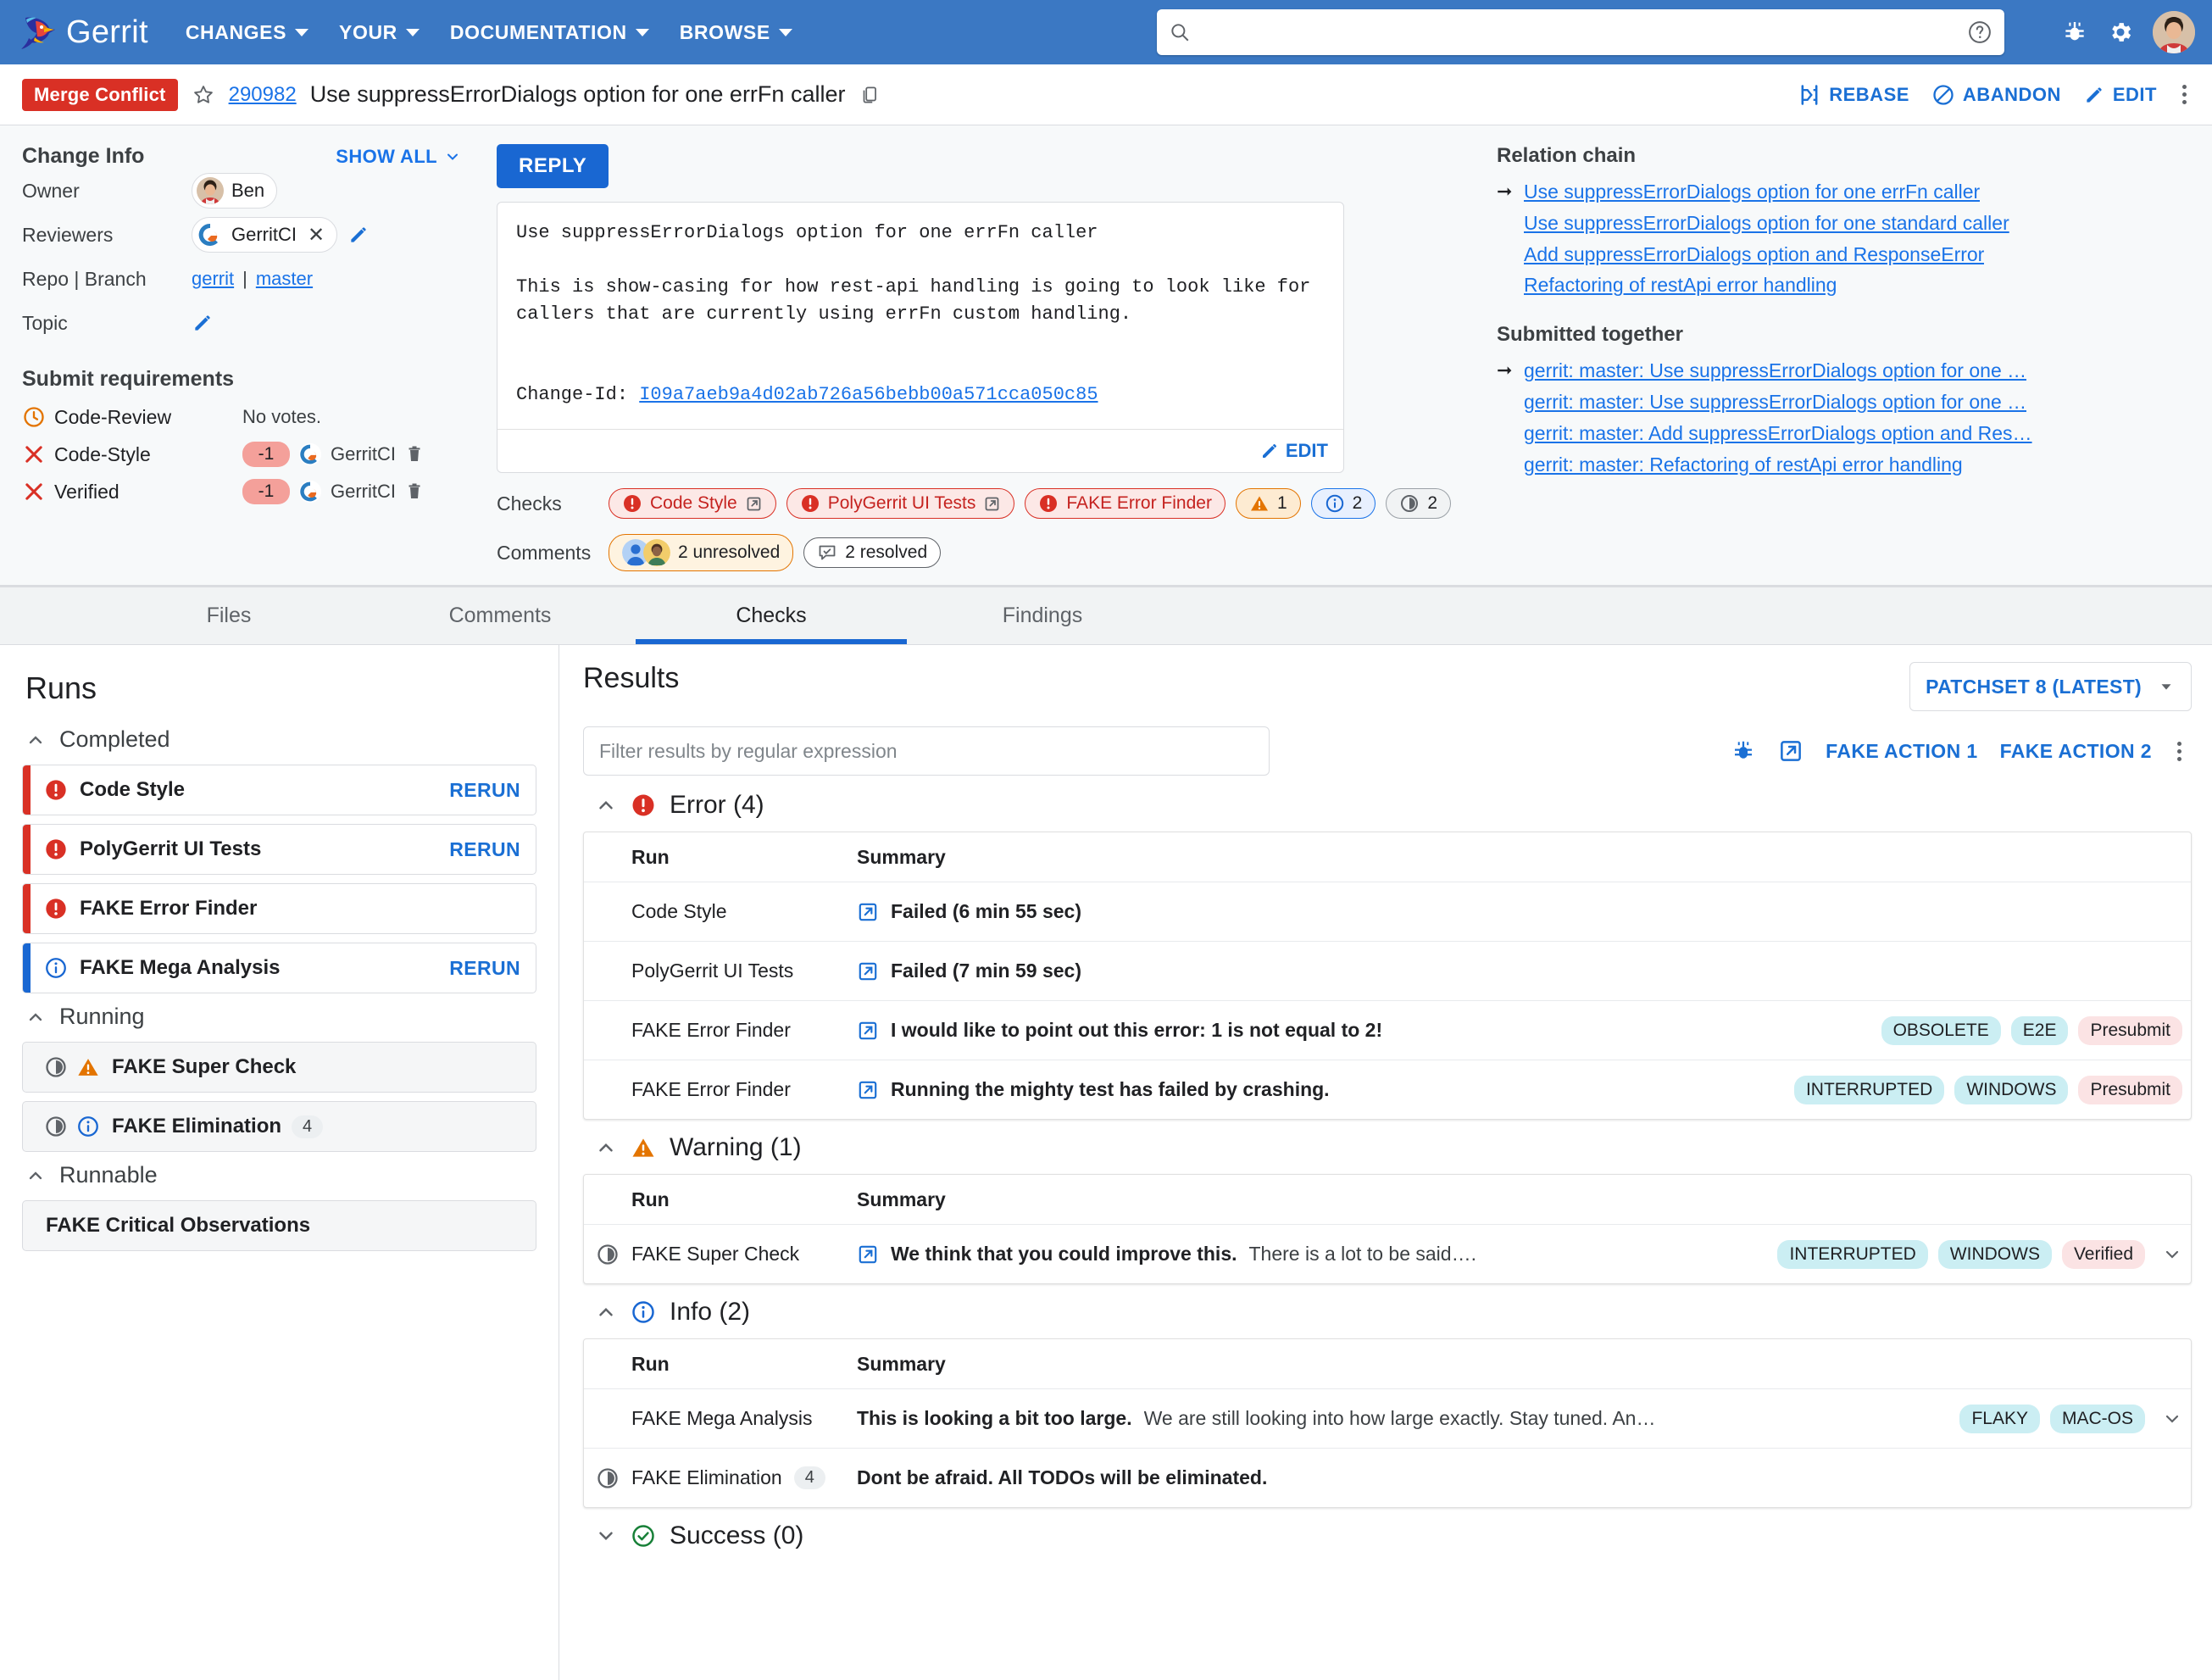 The width and height of the screenshot is (2212, 1680). What do you see at coordinates (701, 553) in the screenshot?
I see `comment-chip-unresolved: 2 unresolved` at bounding box center [701, 553].